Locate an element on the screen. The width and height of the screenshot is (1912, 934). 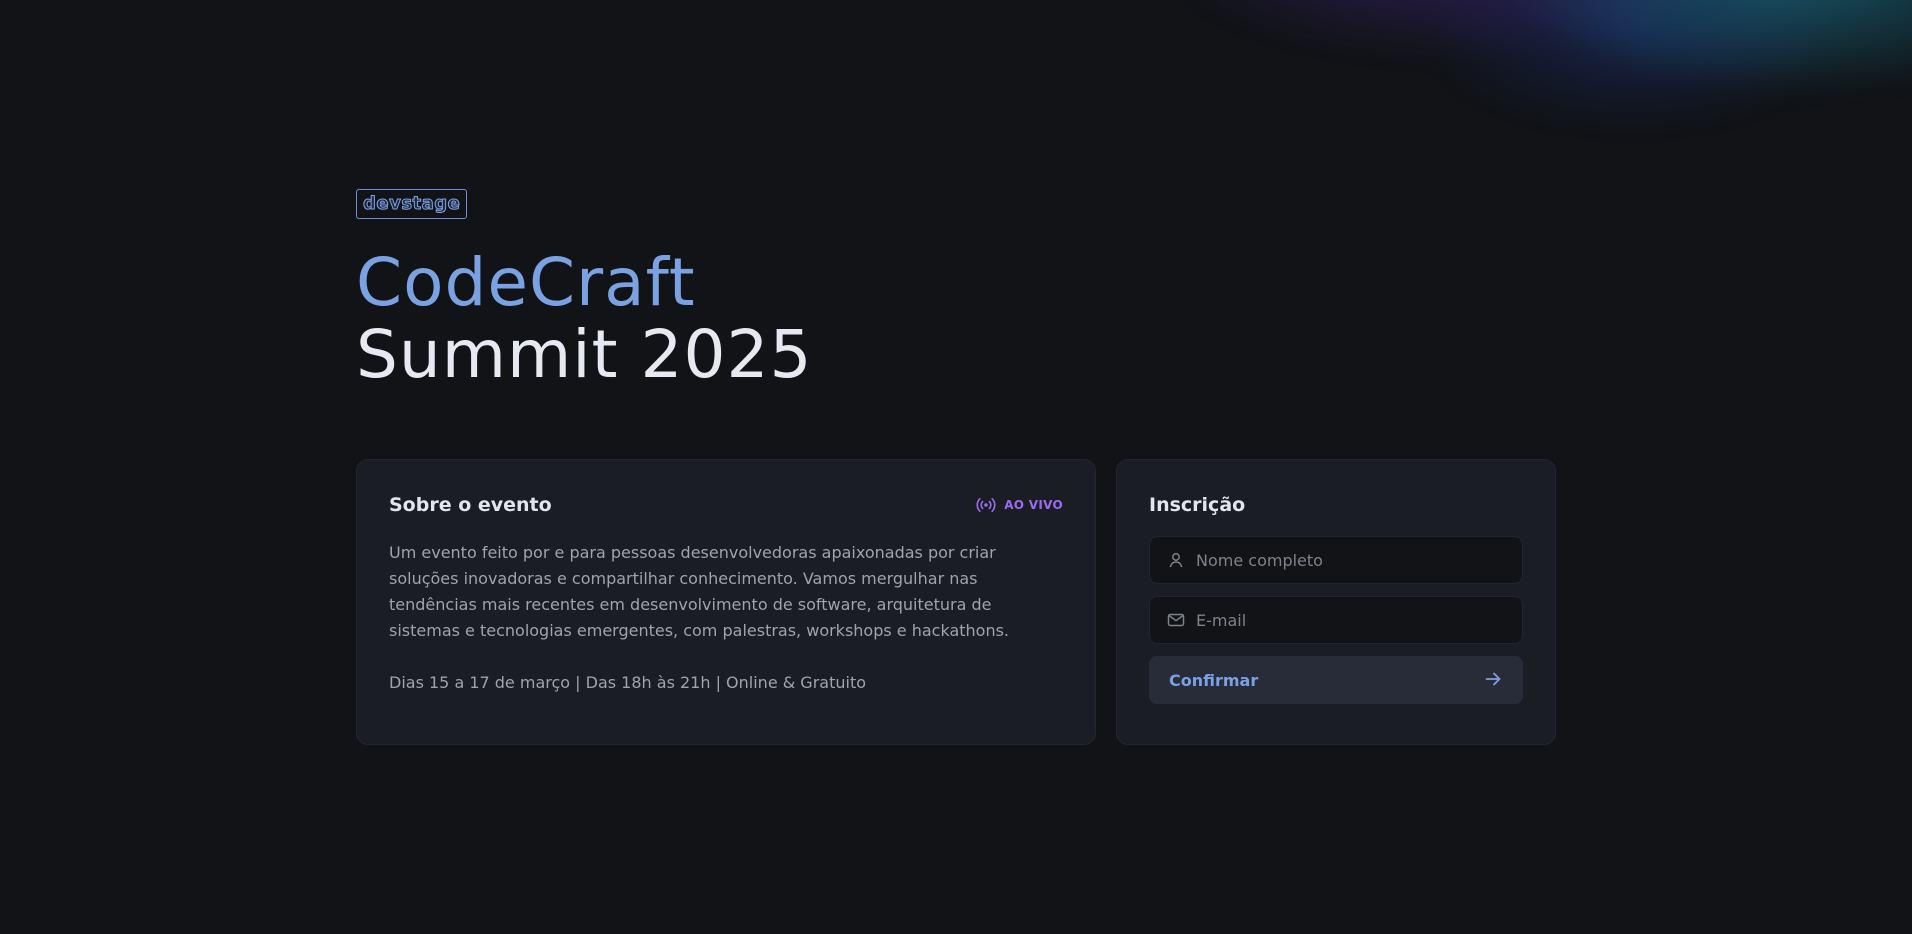
signup-card-title: Inscrição is located at coordinates (1197, 505).